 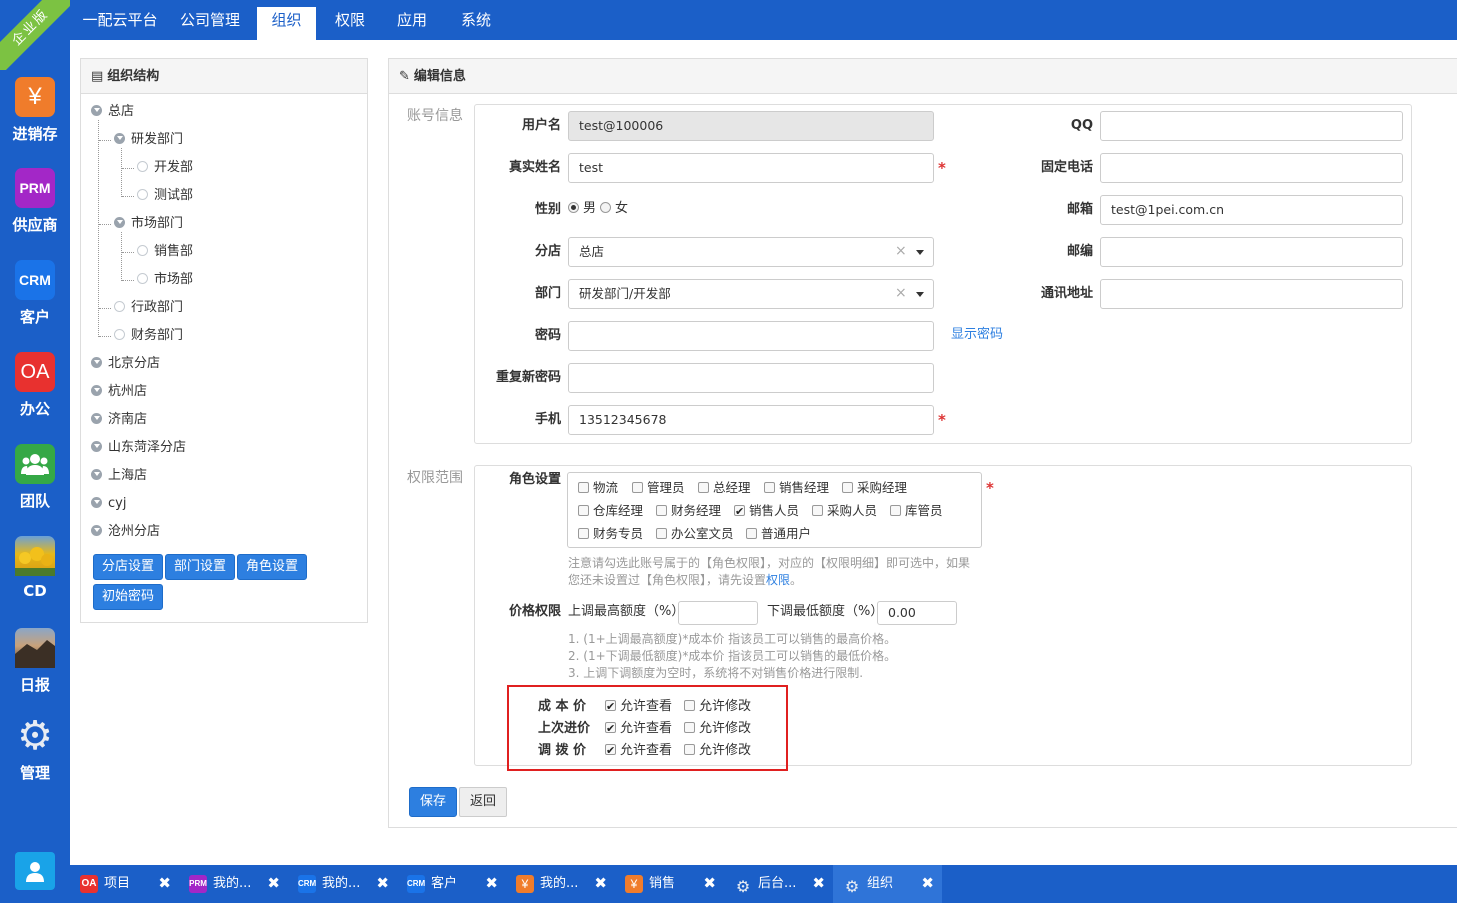 I want to click on gender-male-option: 男, so click(x=582, y=209).